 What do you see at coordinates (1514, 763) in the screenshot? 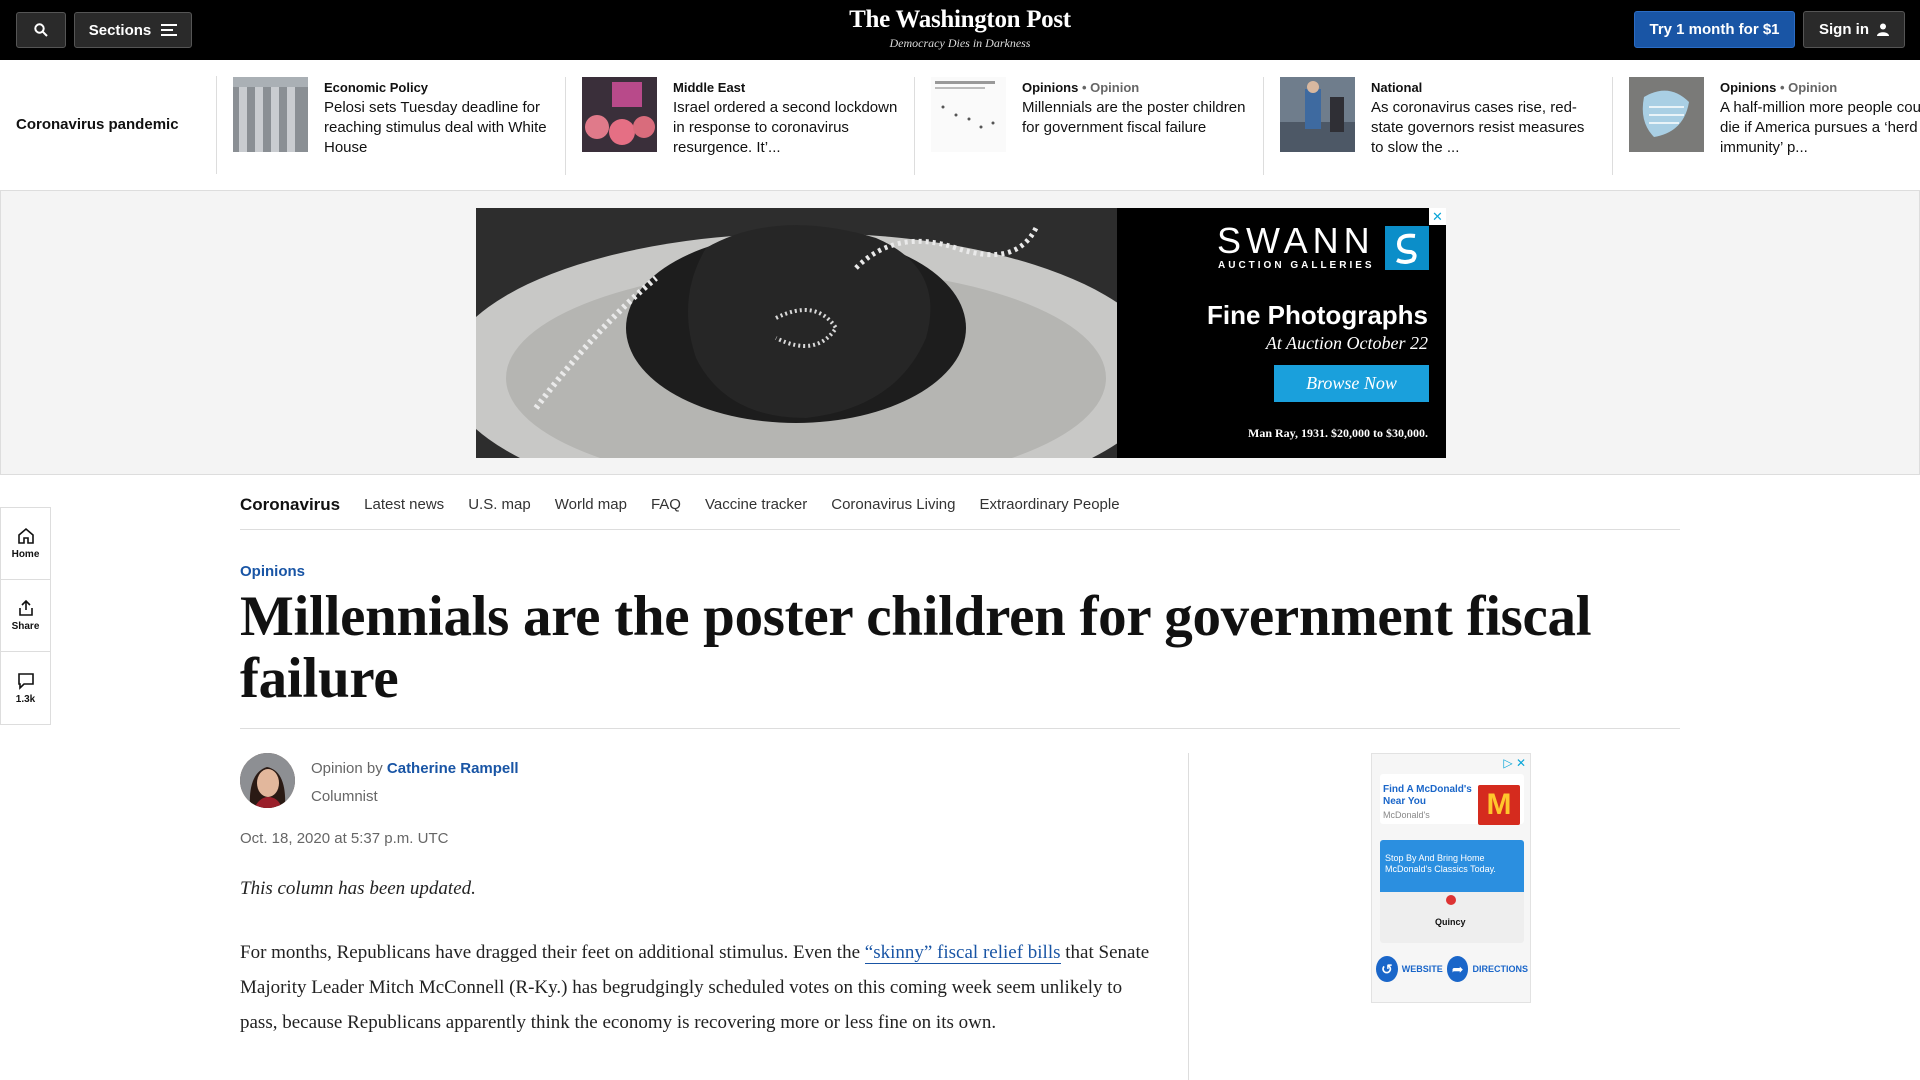
I see `adchoices-icon: ▷ ✕` at bounding box center [1514, 763].